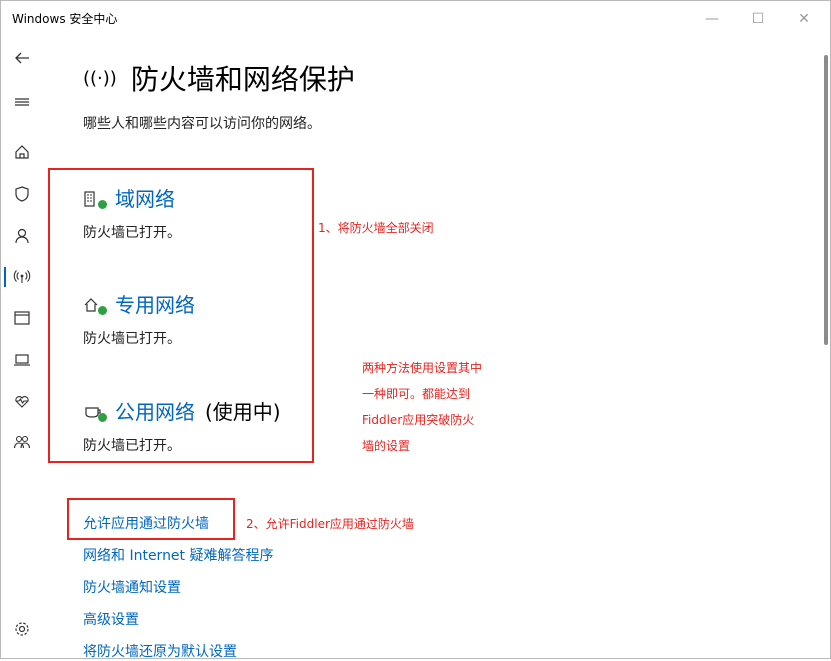  I want to click on page-subtitle: 哪些人和哪些内容可以访问你的网络。, so click(202, 124).